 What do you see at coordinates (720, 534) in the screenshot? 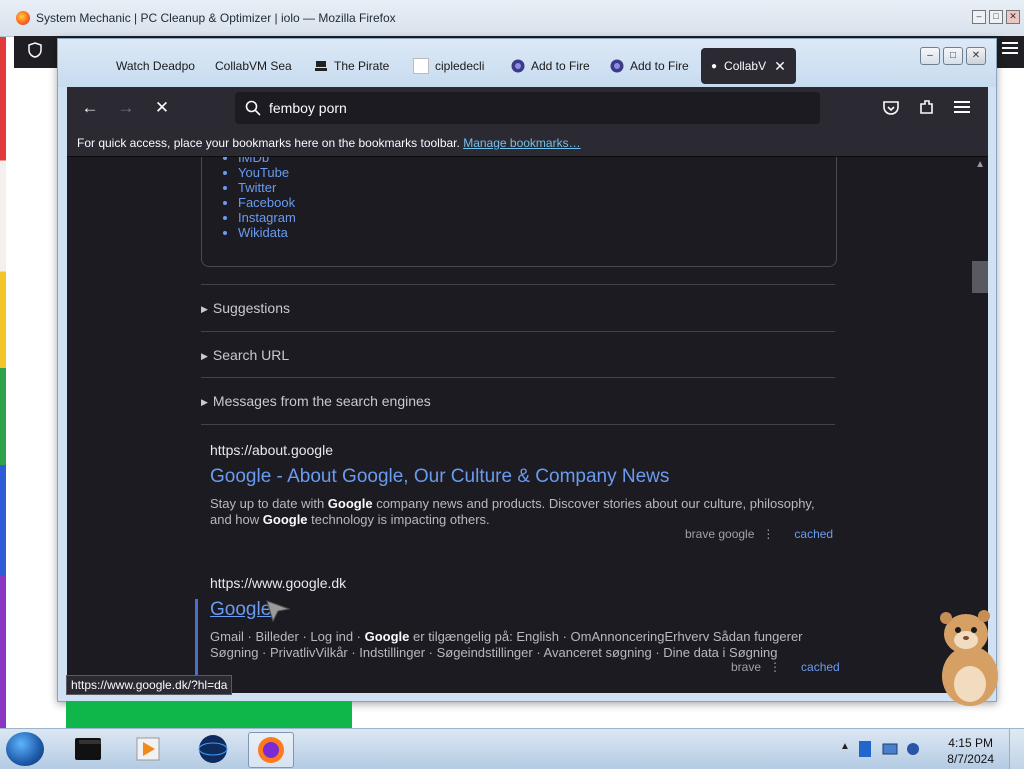
I see `result-engines: brave google` at bounding box center [720, 534].